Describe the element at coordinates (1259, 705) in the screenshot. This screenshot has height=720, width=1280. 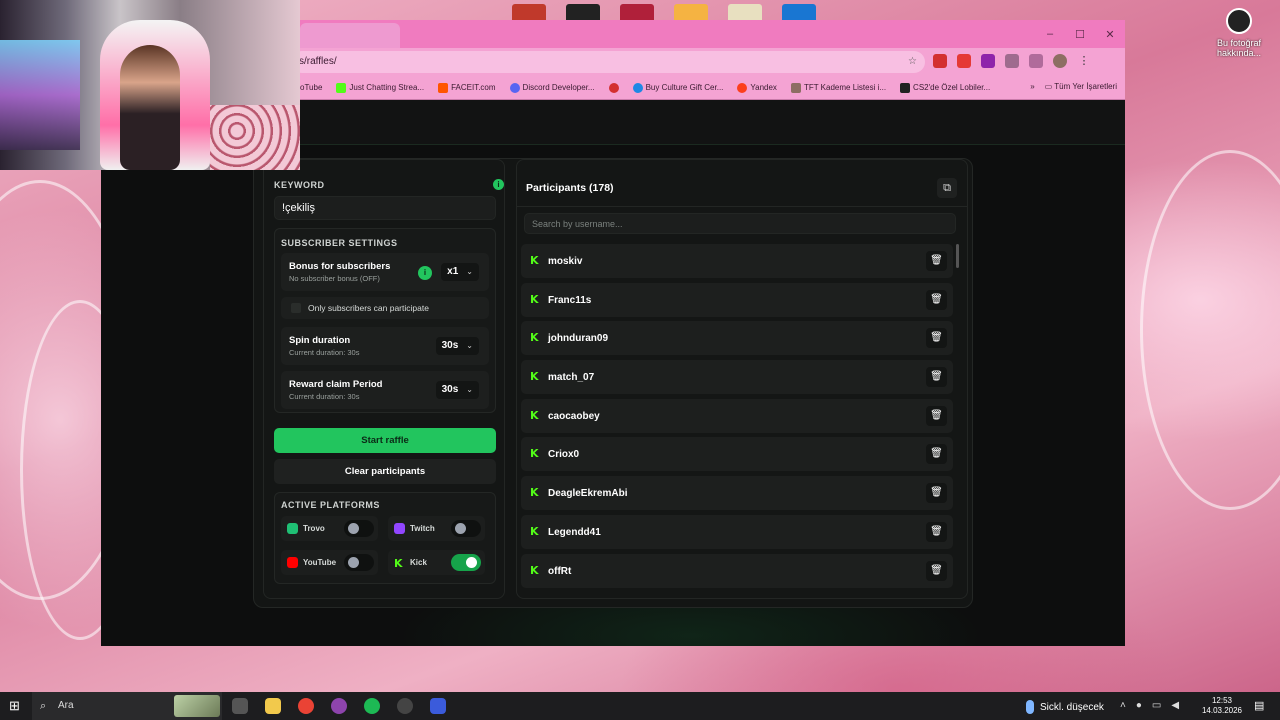
I see `notification-icon: ▤` at that location.